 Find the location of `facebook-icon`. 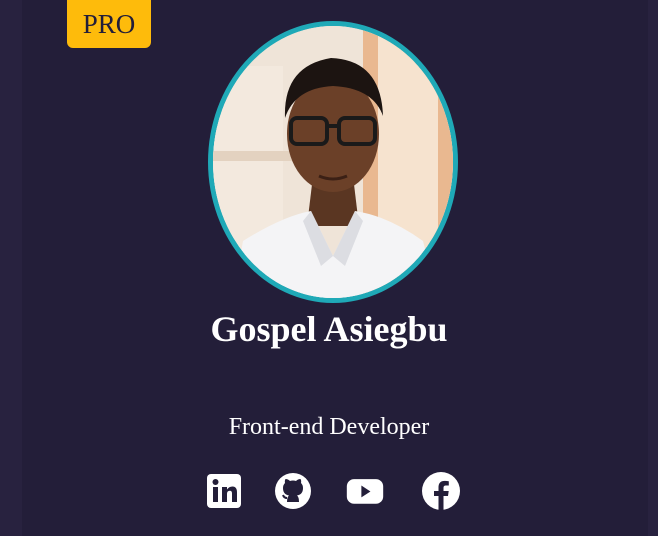

facebook-icon is located at coordinates (441, 491).